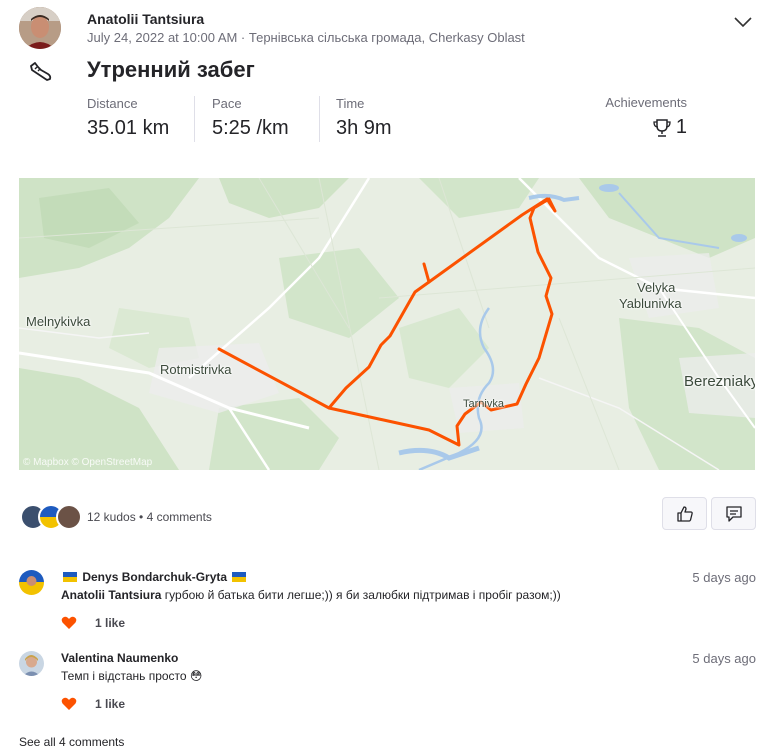  Describe the element at coordinates (227, 103) in the screenshot. I see `stat-label: Pace` at that location.